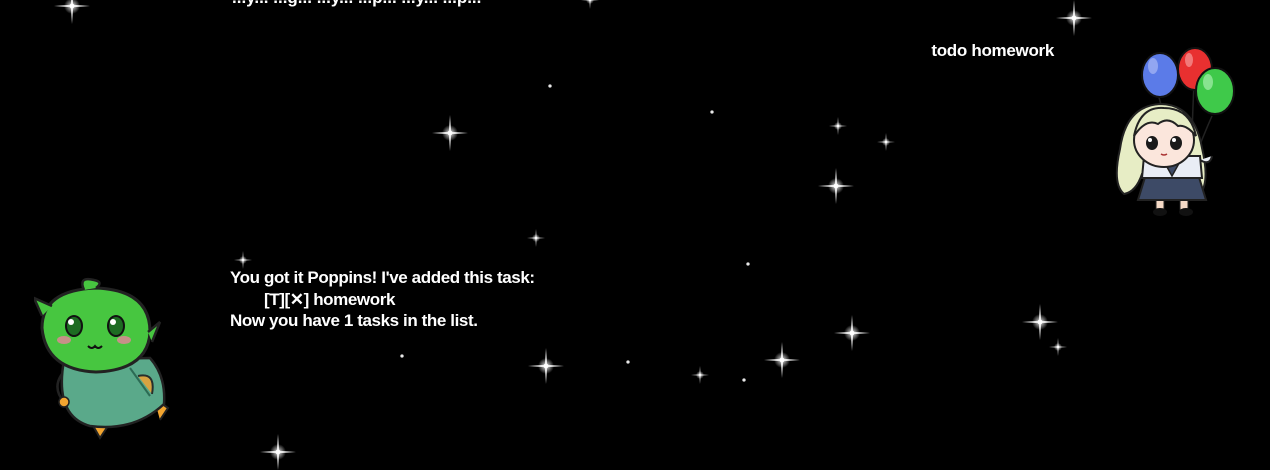 Image resolution: width=1270 pixels, height=470 pixels. I want to click on user-message-text: todo homework, so click(992, 50).